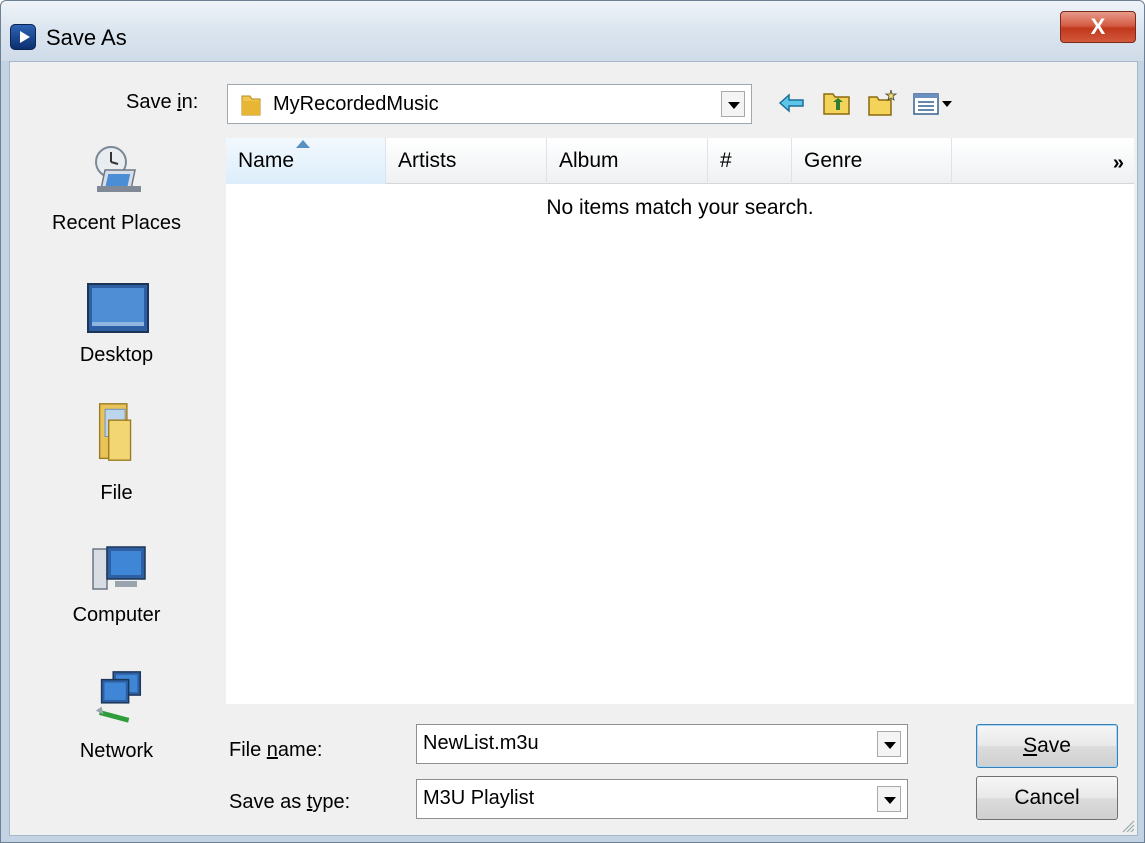  What do you see at coordinates (118, 697) in the screenshot?
I see `network-icon` at bounding box center [118, 697].